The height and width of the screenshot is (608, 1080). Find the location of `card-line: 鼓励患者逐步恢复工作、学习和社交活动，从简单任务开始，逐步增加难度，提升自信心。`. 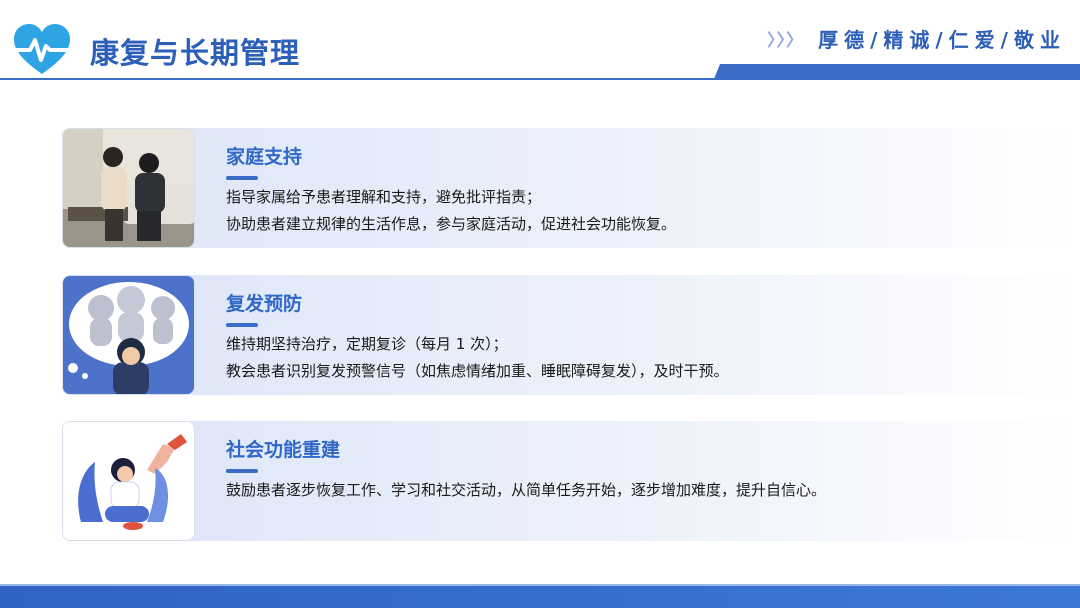

card-line: 鼓励患者逐步恢复工作、学习和社交活动，从简单任务开始，逐步增加难度，提升自信心。 is located at coordinates (526, 490).